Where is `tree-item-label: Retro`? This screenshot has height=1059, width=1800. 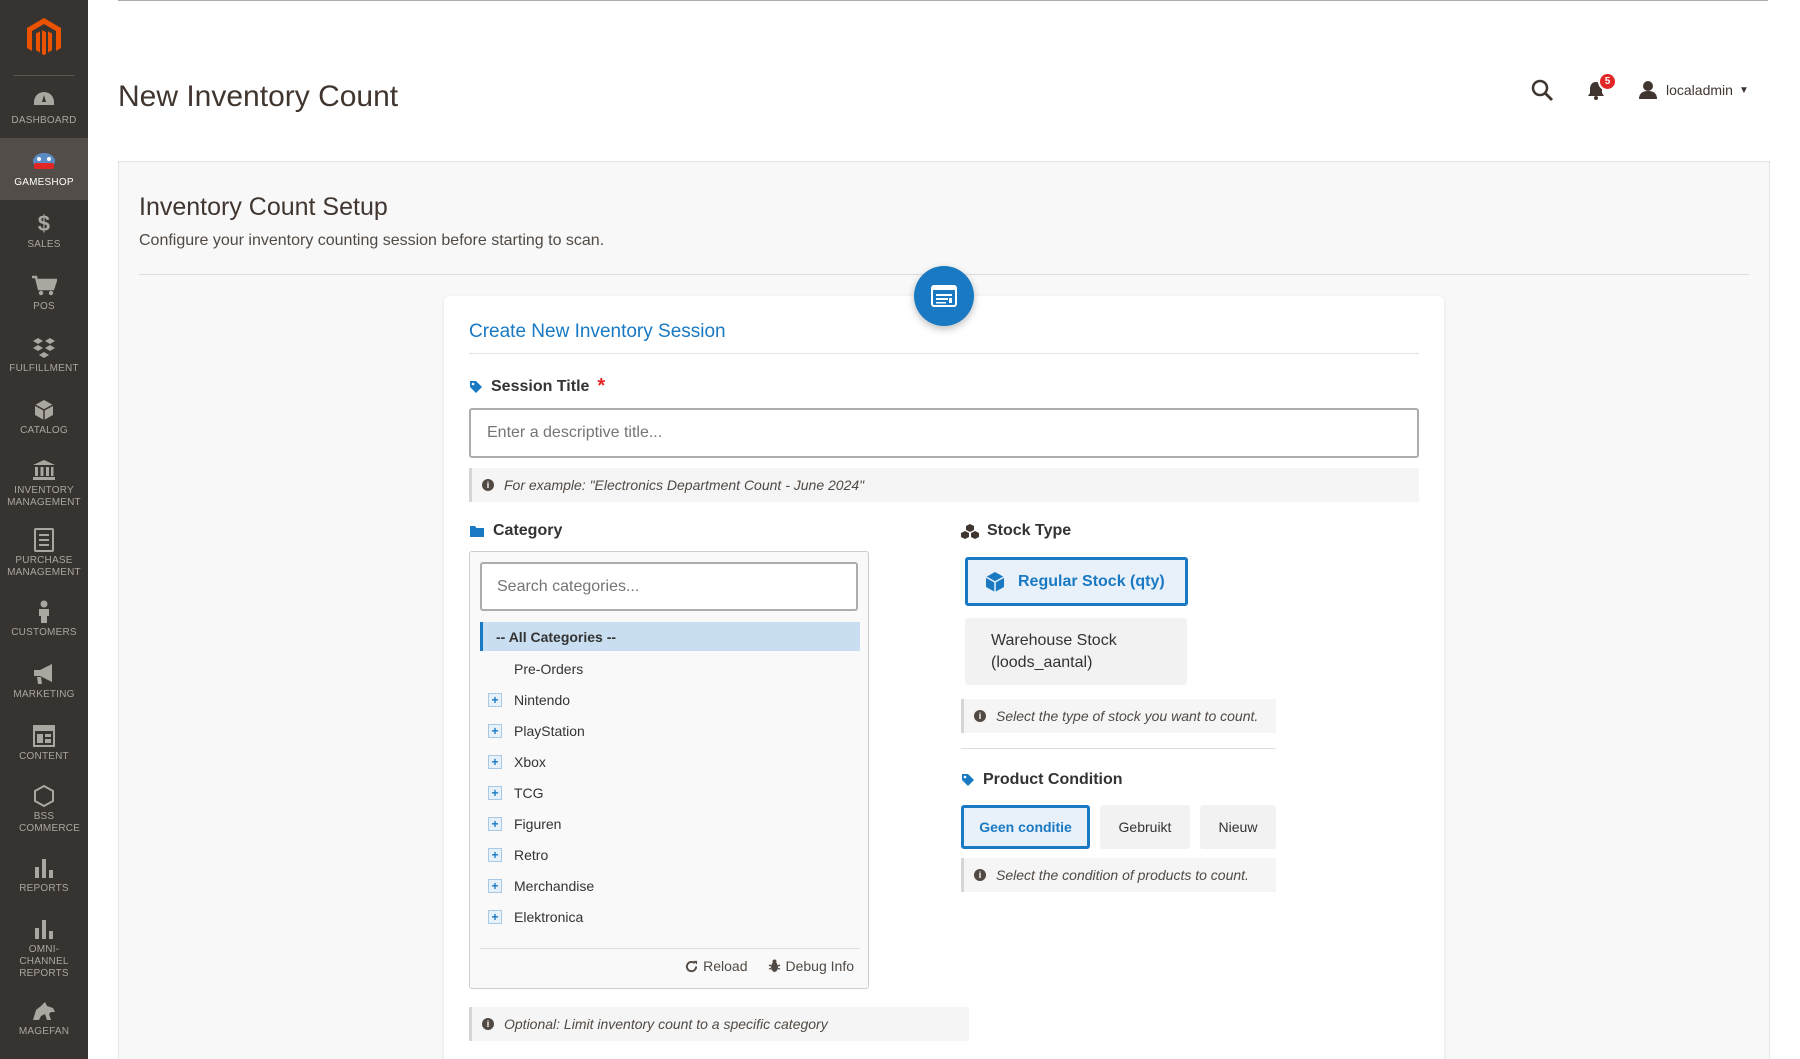
tree-item-label: Retro is located at coordinates (531, 854).